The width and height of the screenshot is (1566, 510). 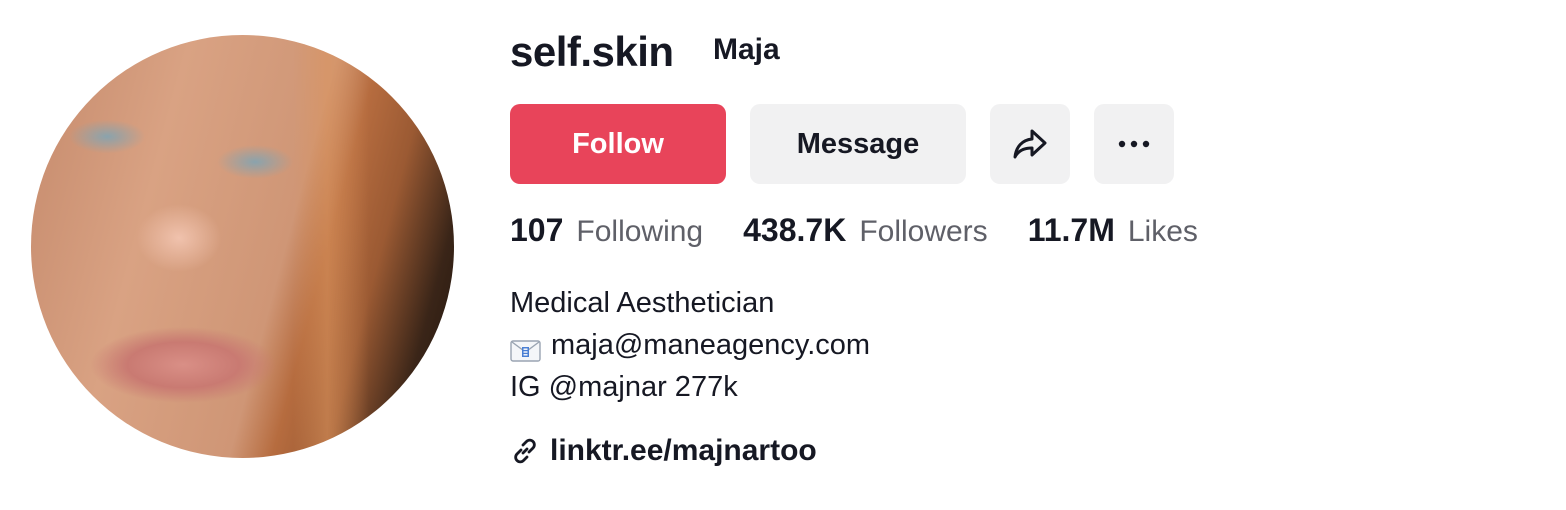 I want to click on followers-count: 438.7K, so click(x=795, y=230).